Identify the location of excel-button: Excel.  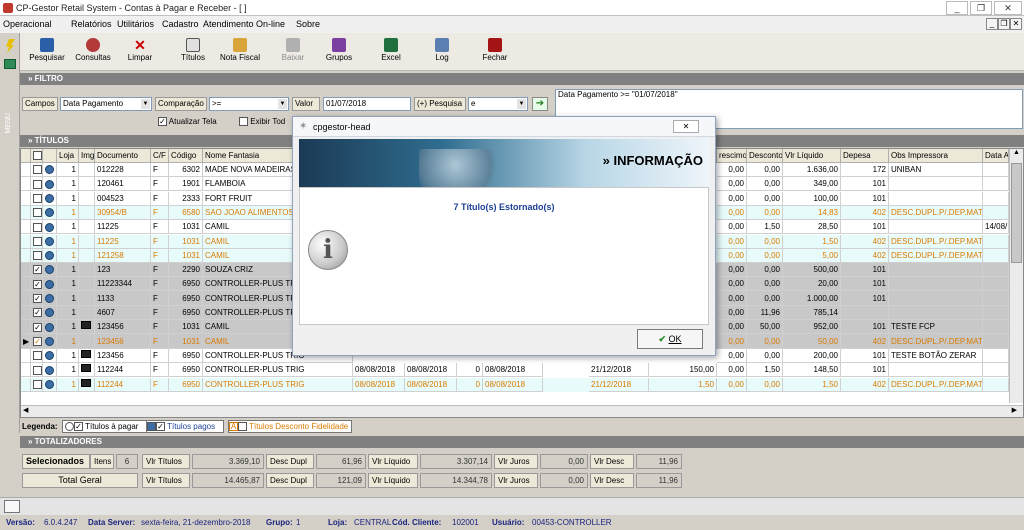
(391, 52).